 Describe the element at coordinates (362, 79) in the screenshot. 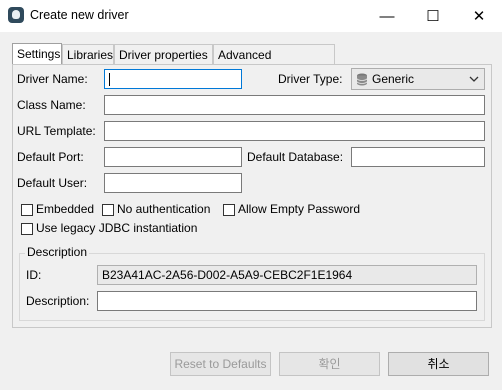

I see `database-icon` at that location.